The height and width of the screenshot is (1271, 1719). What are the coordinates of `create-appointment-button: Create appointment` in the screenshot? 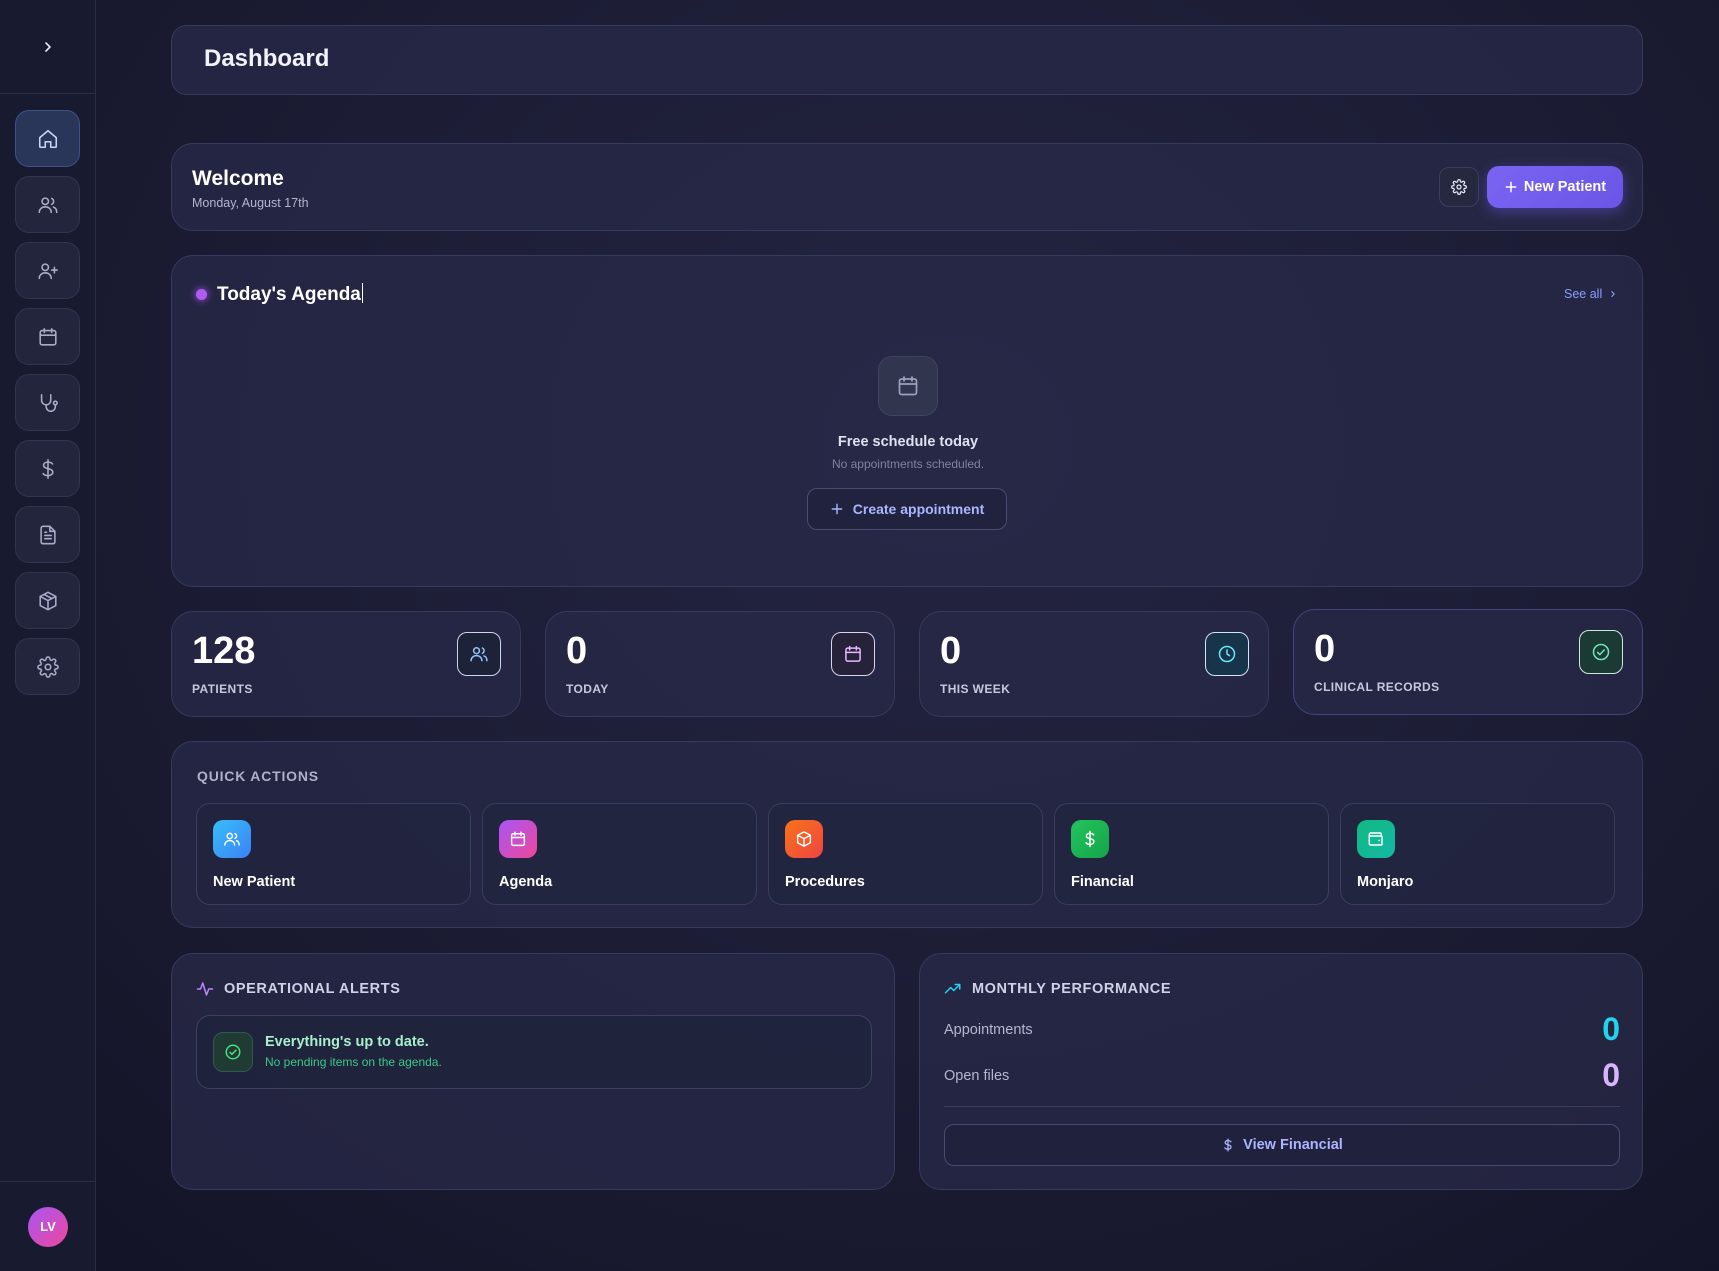 It's located at (907, 509).